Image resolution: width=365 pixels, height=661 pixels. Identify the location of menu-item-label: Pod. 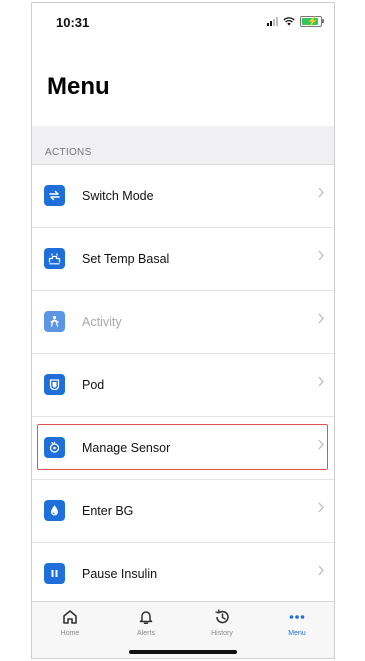
(93, 385).